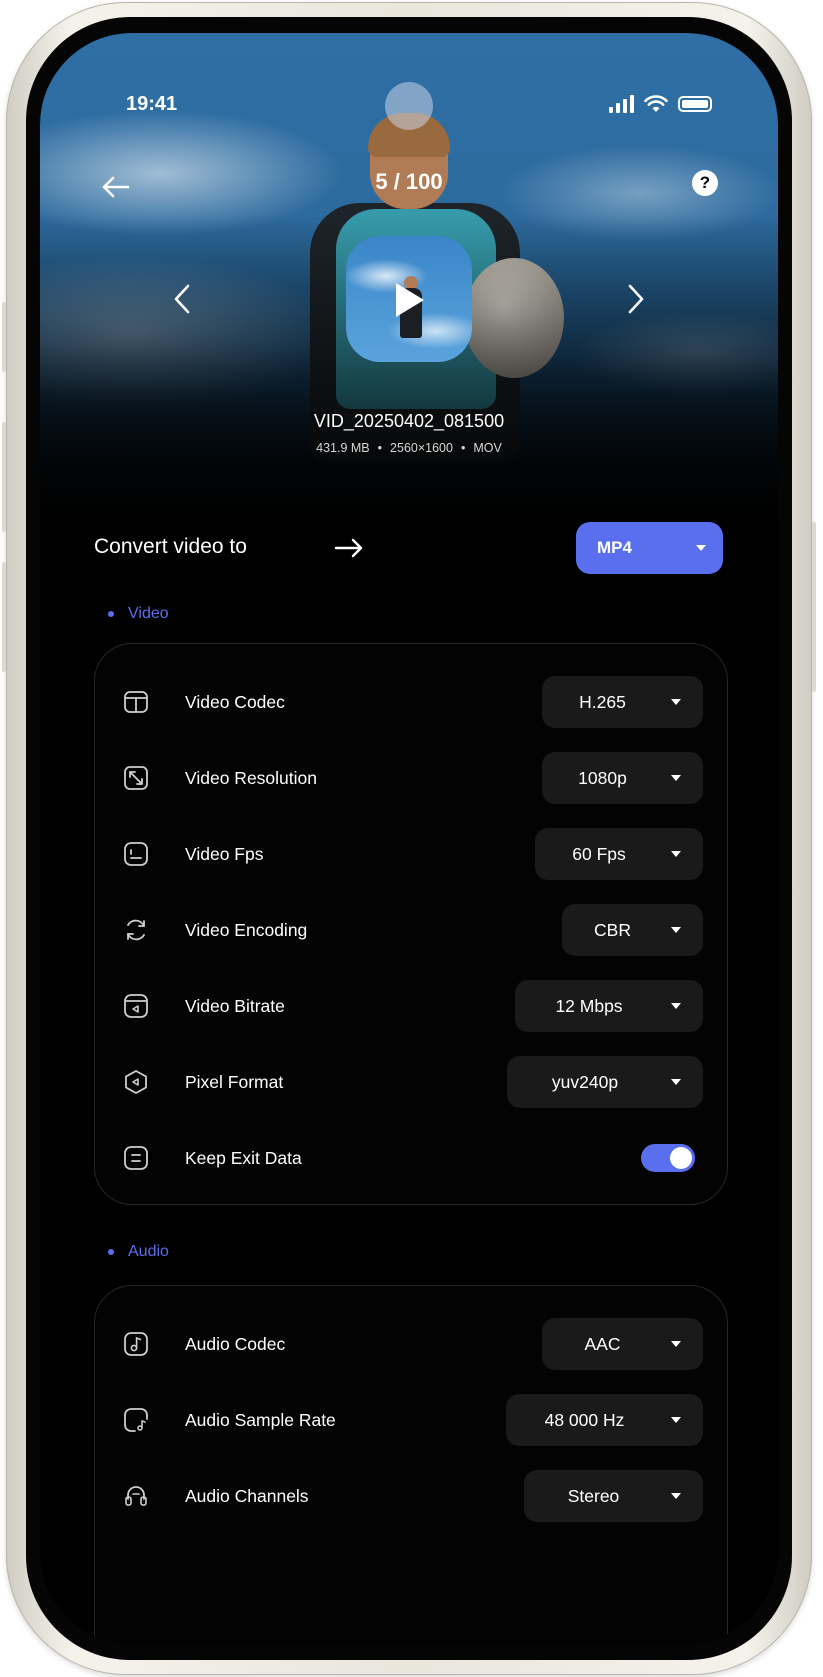 The width and height of the screenshot is (823, 1677). What do you see at coordinates (136, 1344) in the screenshot?
I see `music-note-icon` at bounding box center [136, 1344].